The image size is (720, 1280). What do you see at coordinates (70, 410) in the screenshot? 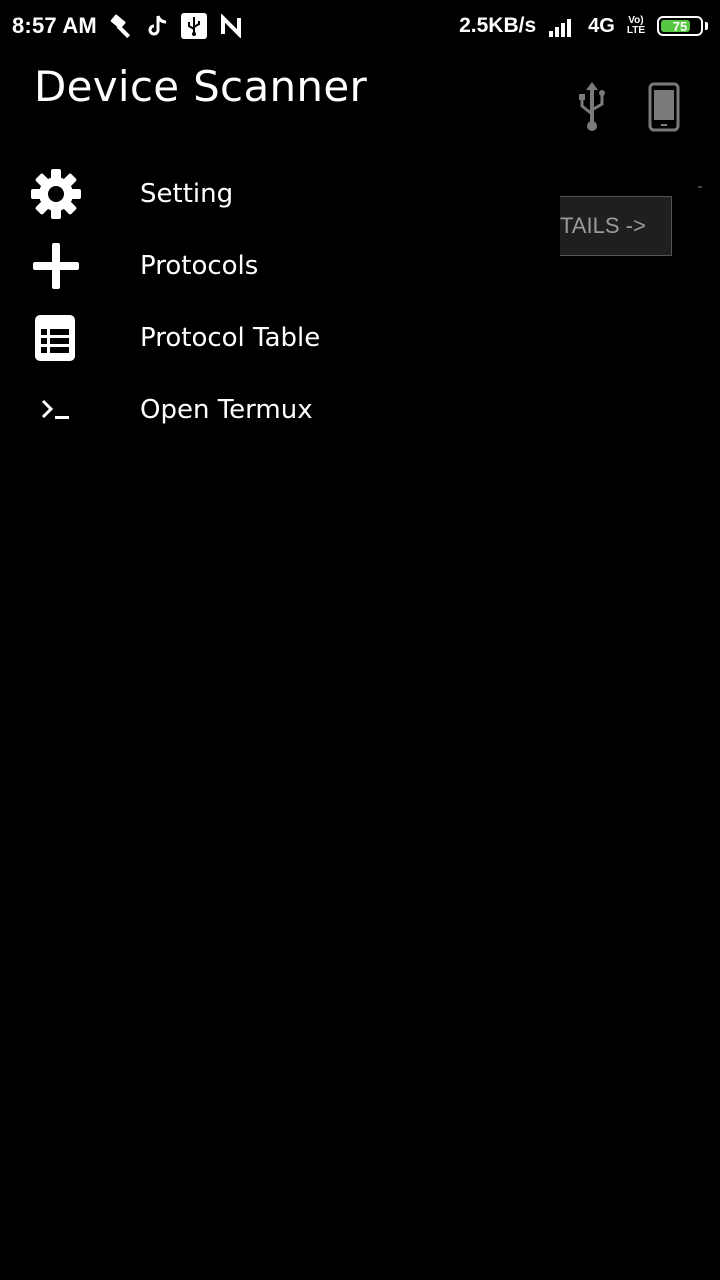
I see `terminal-icon` at bounding box center [70, 410].